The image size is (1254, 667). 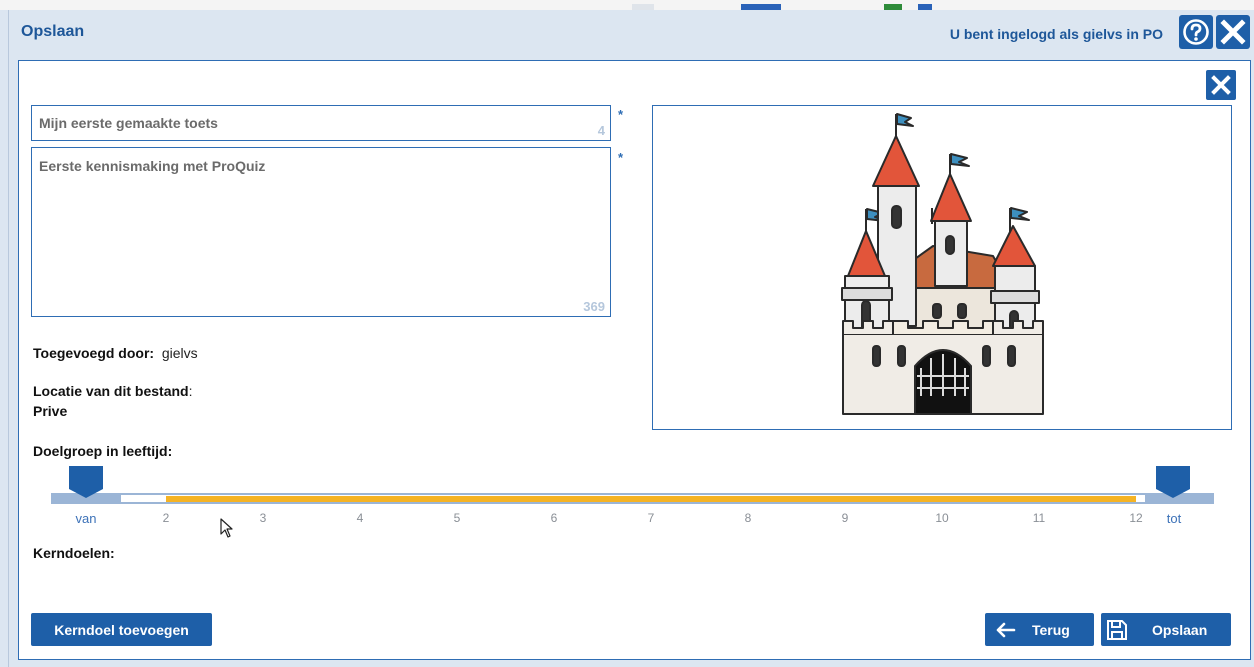 What do you see at coordinates (1136, 518) in the screenshot?
I see `slider-tick-label: 12` at bounding box center [1136, 518].